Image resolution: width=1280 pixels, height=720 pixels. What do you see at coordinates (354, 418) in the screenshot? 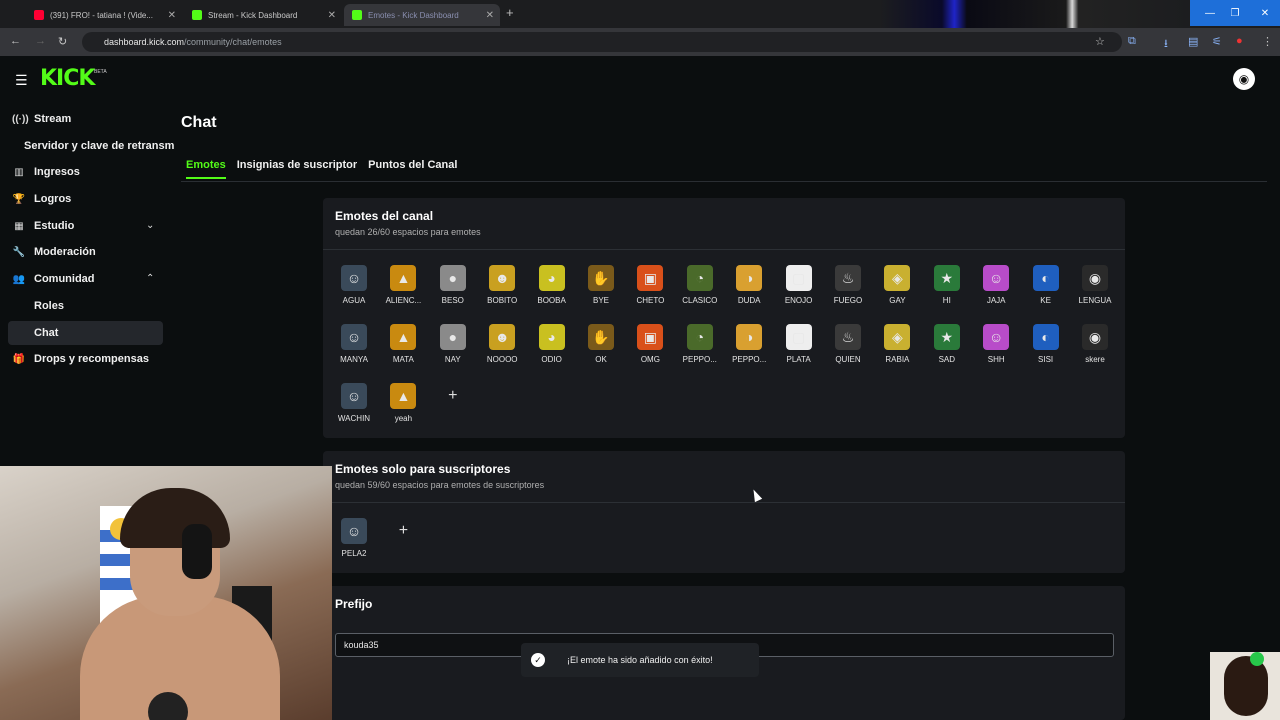
I see `emote-label: WACHIN` at bounding box center [354, 418].